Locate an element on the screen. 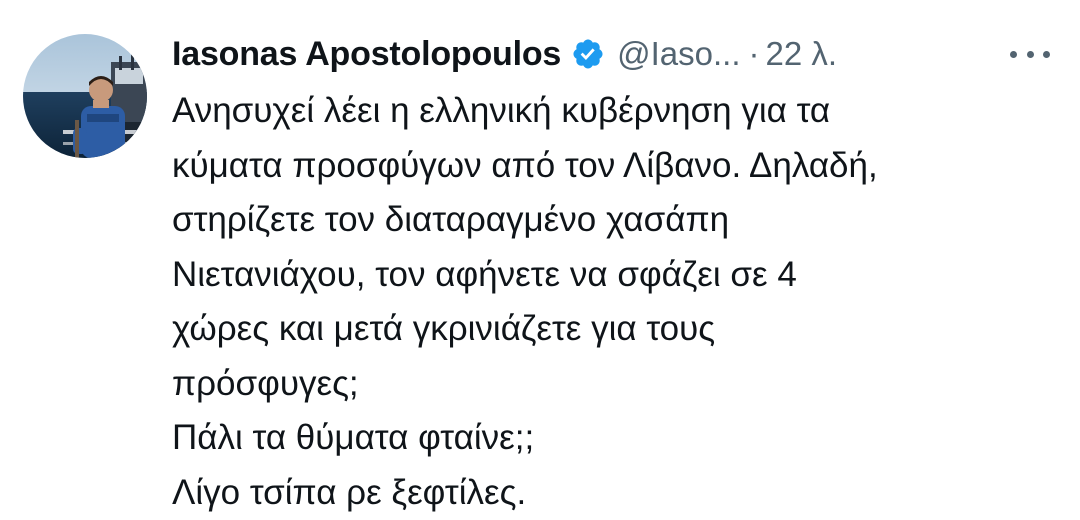 Image resolution: width=1080 pixels, height=520 pixels. tweet-header: Iasonas Apostolopoulos @Iaso... · 22 λ. is located at coordinates (504, 54).